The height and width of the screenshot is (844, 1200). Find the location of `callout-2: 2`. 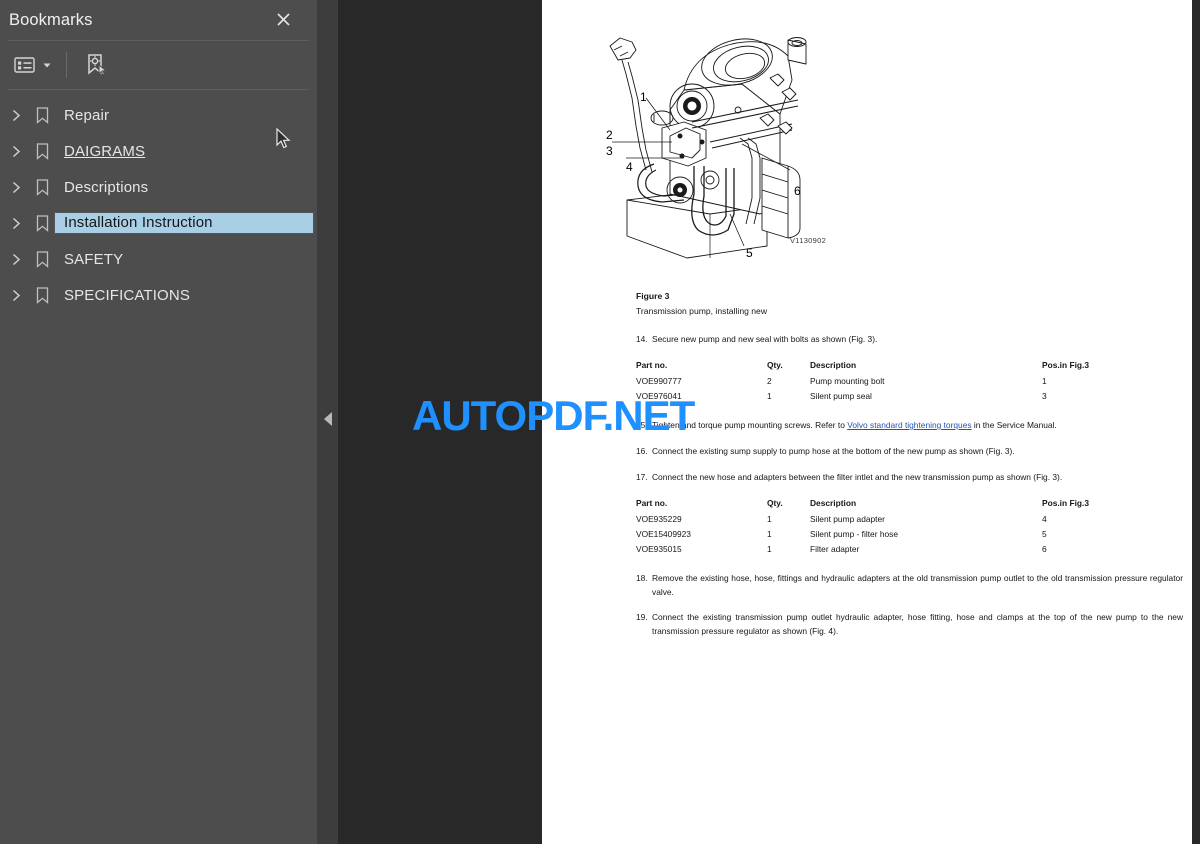

callout-2: 2 is located at coordinates (609, 135).